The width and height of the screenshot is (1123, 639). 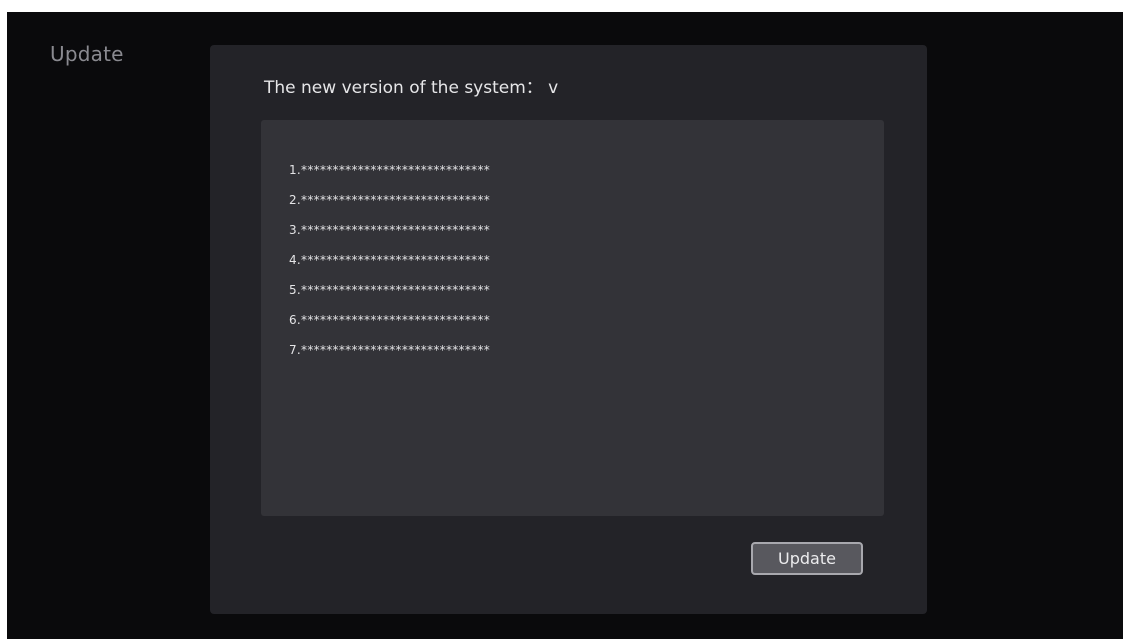 I want to click on version-label: The new version of the system： v, so click(x=411, y=88).